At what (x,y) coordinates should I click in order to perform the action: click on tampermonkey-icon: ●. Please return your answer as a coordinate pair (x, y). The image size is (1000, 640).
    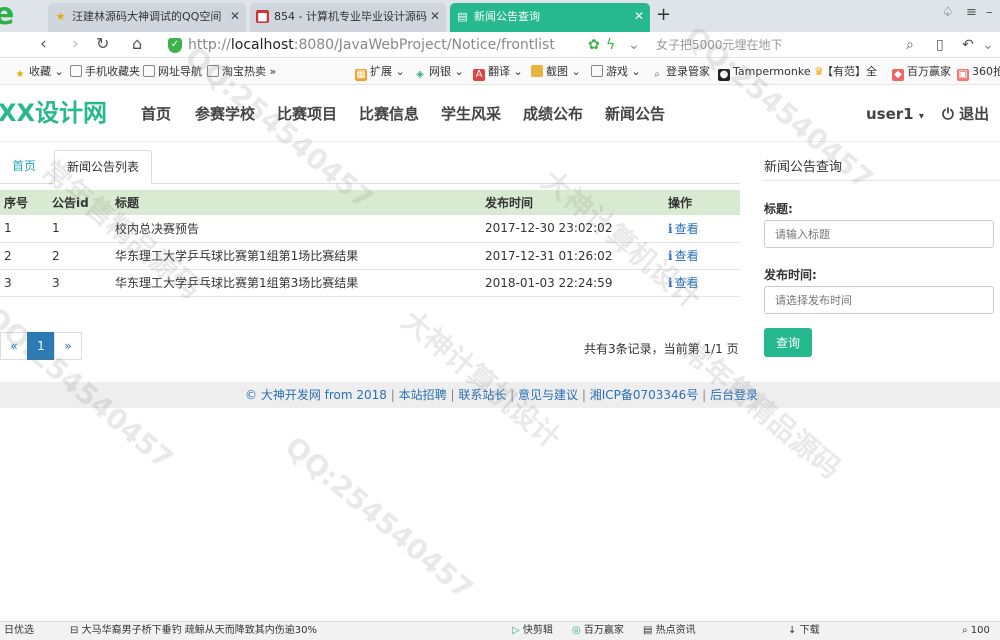
    Looking at the image, I should click on (724, 75).